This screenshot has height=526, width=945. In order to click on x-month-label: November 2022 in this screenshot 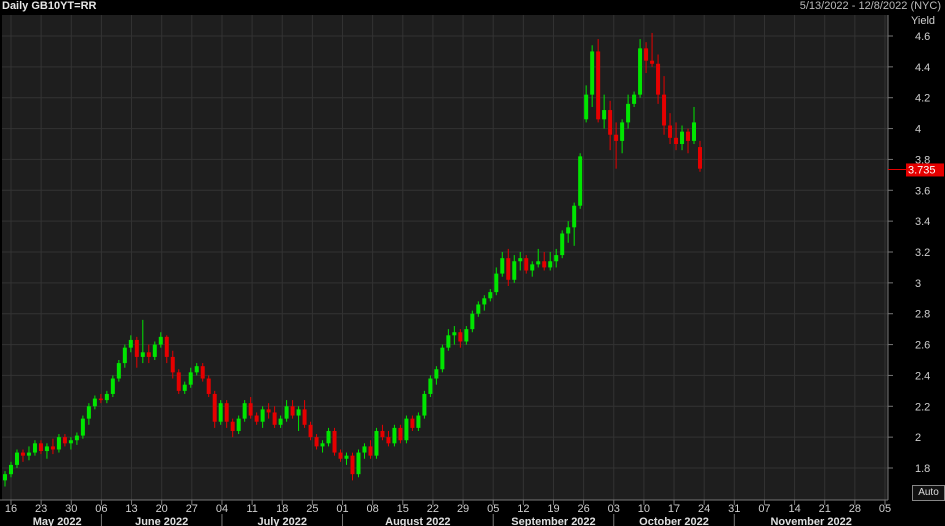, I will do `click(810, 521)`.